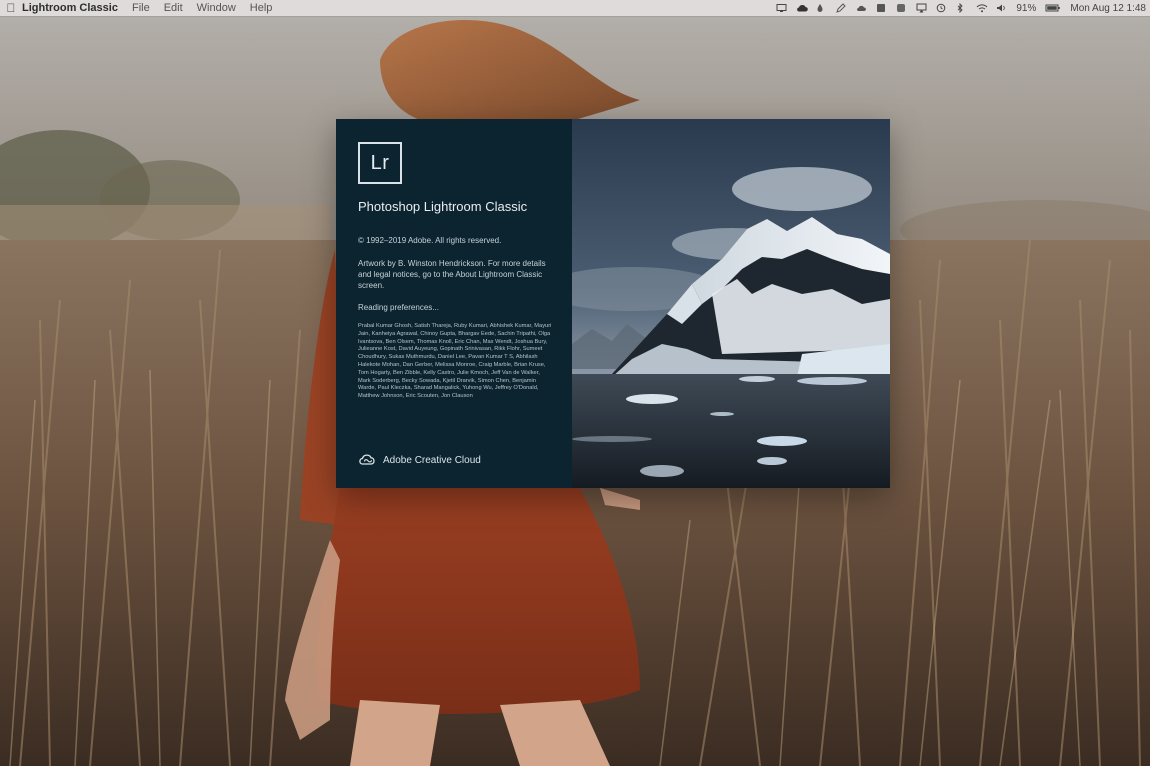 This screenshot has width=1150, height=766. What do you see at coordinates (731, 303) in the screenshot?
I see `iceberg-mountain-artwork` at bounding box center [731, 303].